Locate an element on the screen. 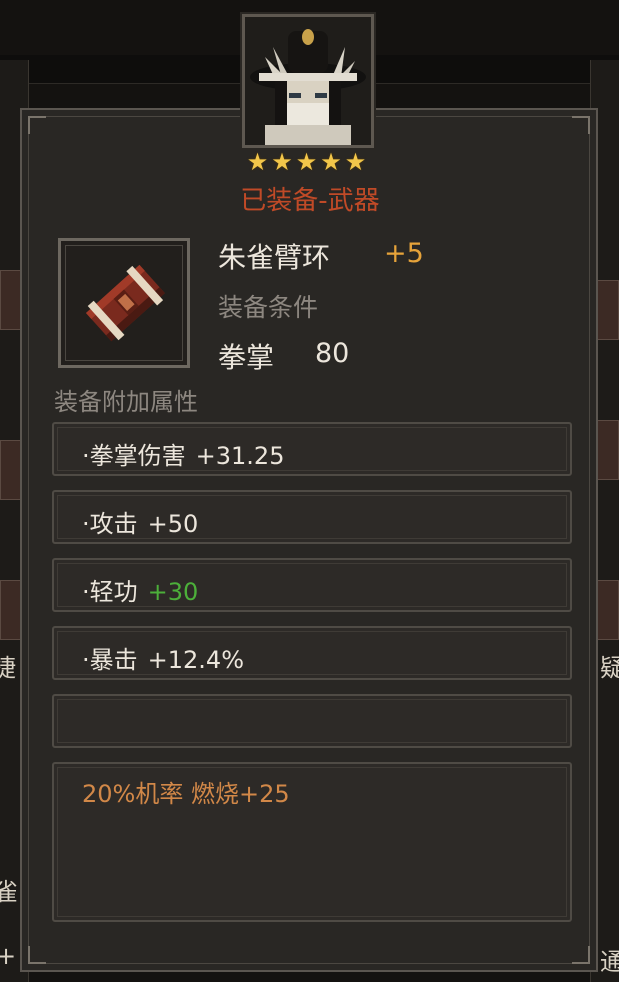  attribute-value: +12.4% is located at coordinates (195, 660).